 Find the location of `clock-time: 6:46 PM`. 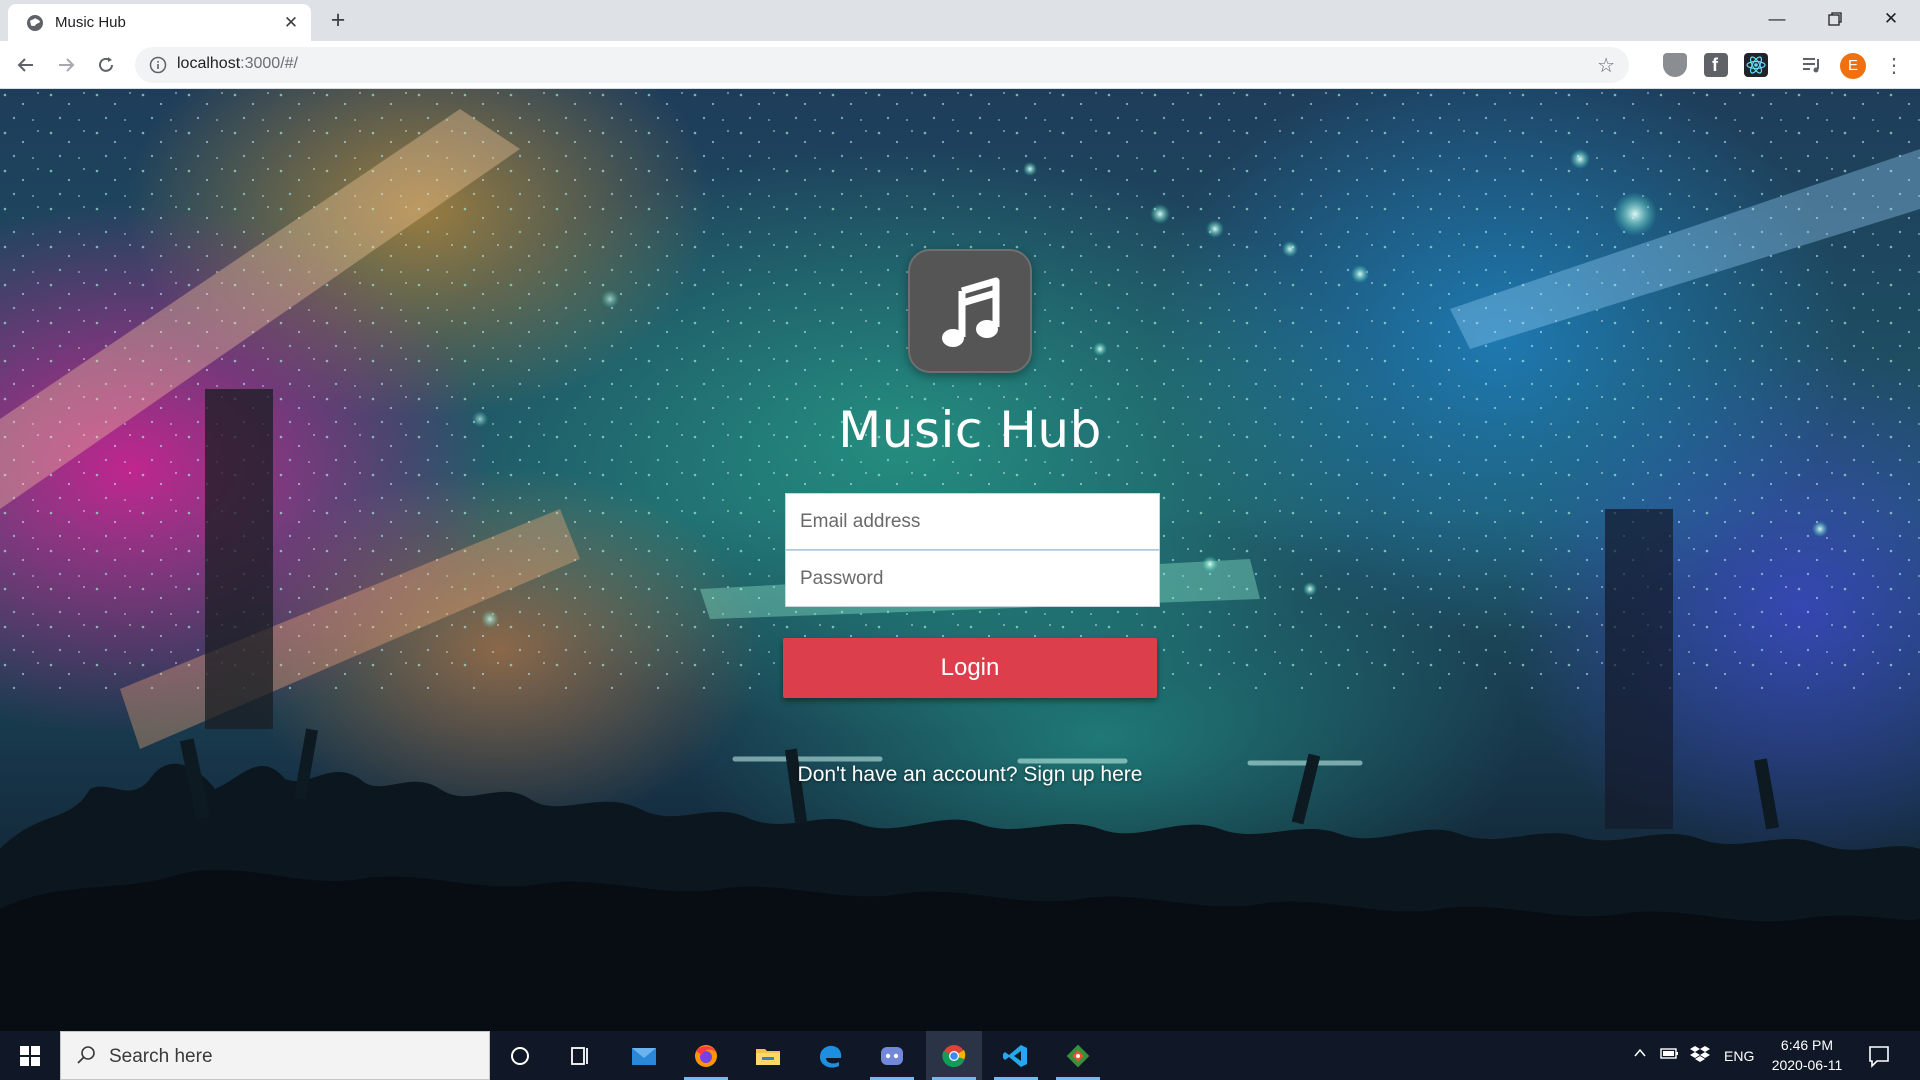

clock-time: 6:46 PM is located at coordinates (1807, 1045).